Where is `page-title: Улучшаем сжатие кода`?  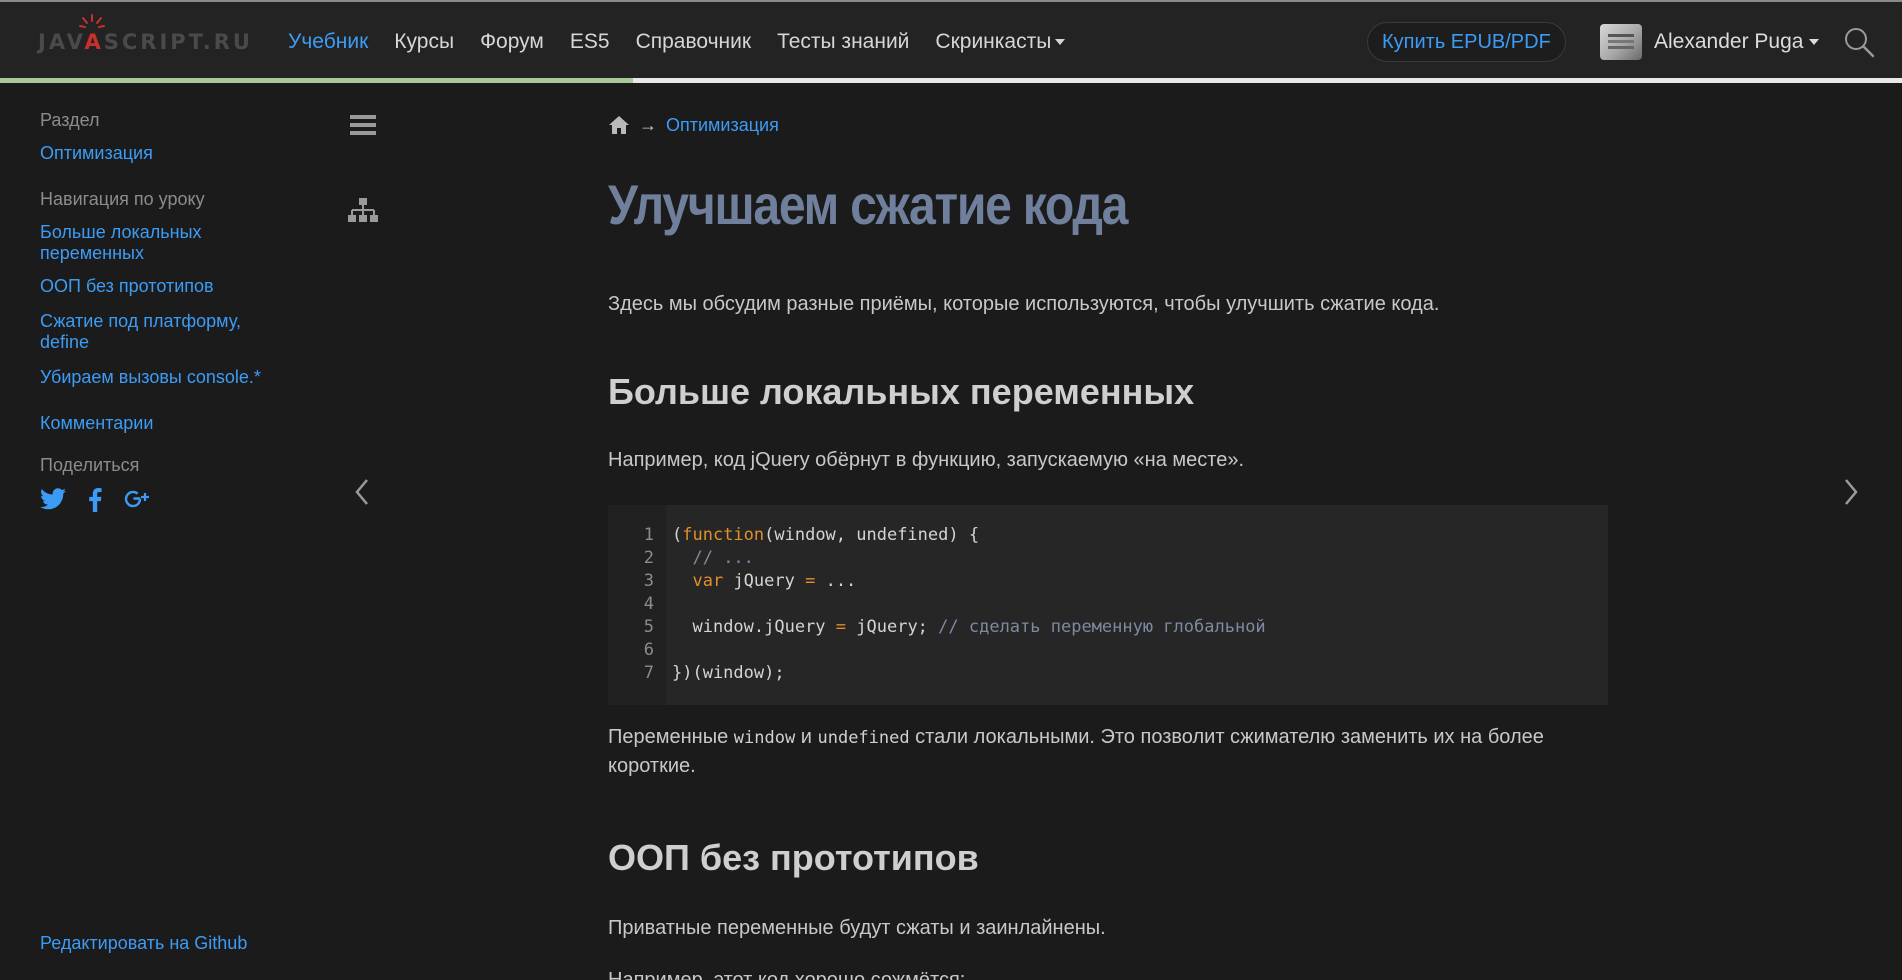
page-title: Улучшаем сжатие кода is located at coordinates (868, 204).